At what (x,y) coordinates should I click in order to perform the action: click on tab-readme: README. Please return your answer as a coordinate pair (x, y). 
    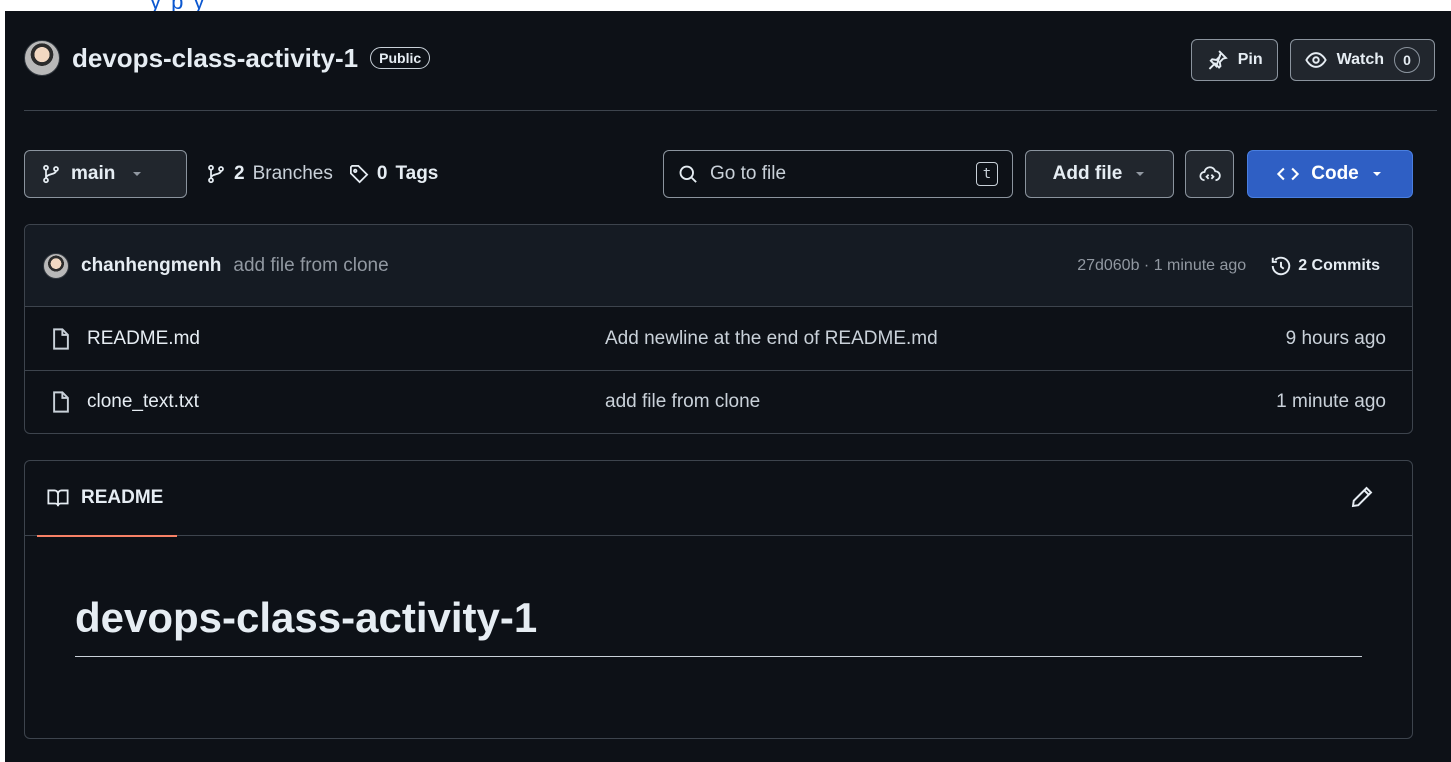
    Looking at the image, I should click on (107, 499).